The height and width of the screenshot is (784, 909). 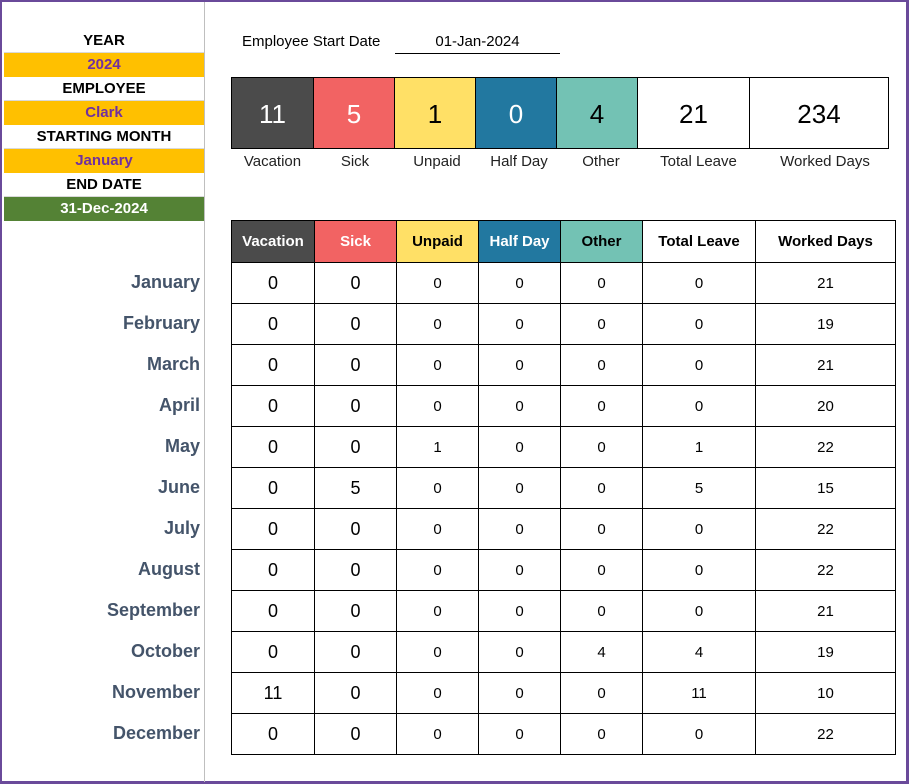 What do you see at coordinates (272, 113) in the screenshot?
I see `summary-vacation-value: 11` at bounding box center [272, 113].